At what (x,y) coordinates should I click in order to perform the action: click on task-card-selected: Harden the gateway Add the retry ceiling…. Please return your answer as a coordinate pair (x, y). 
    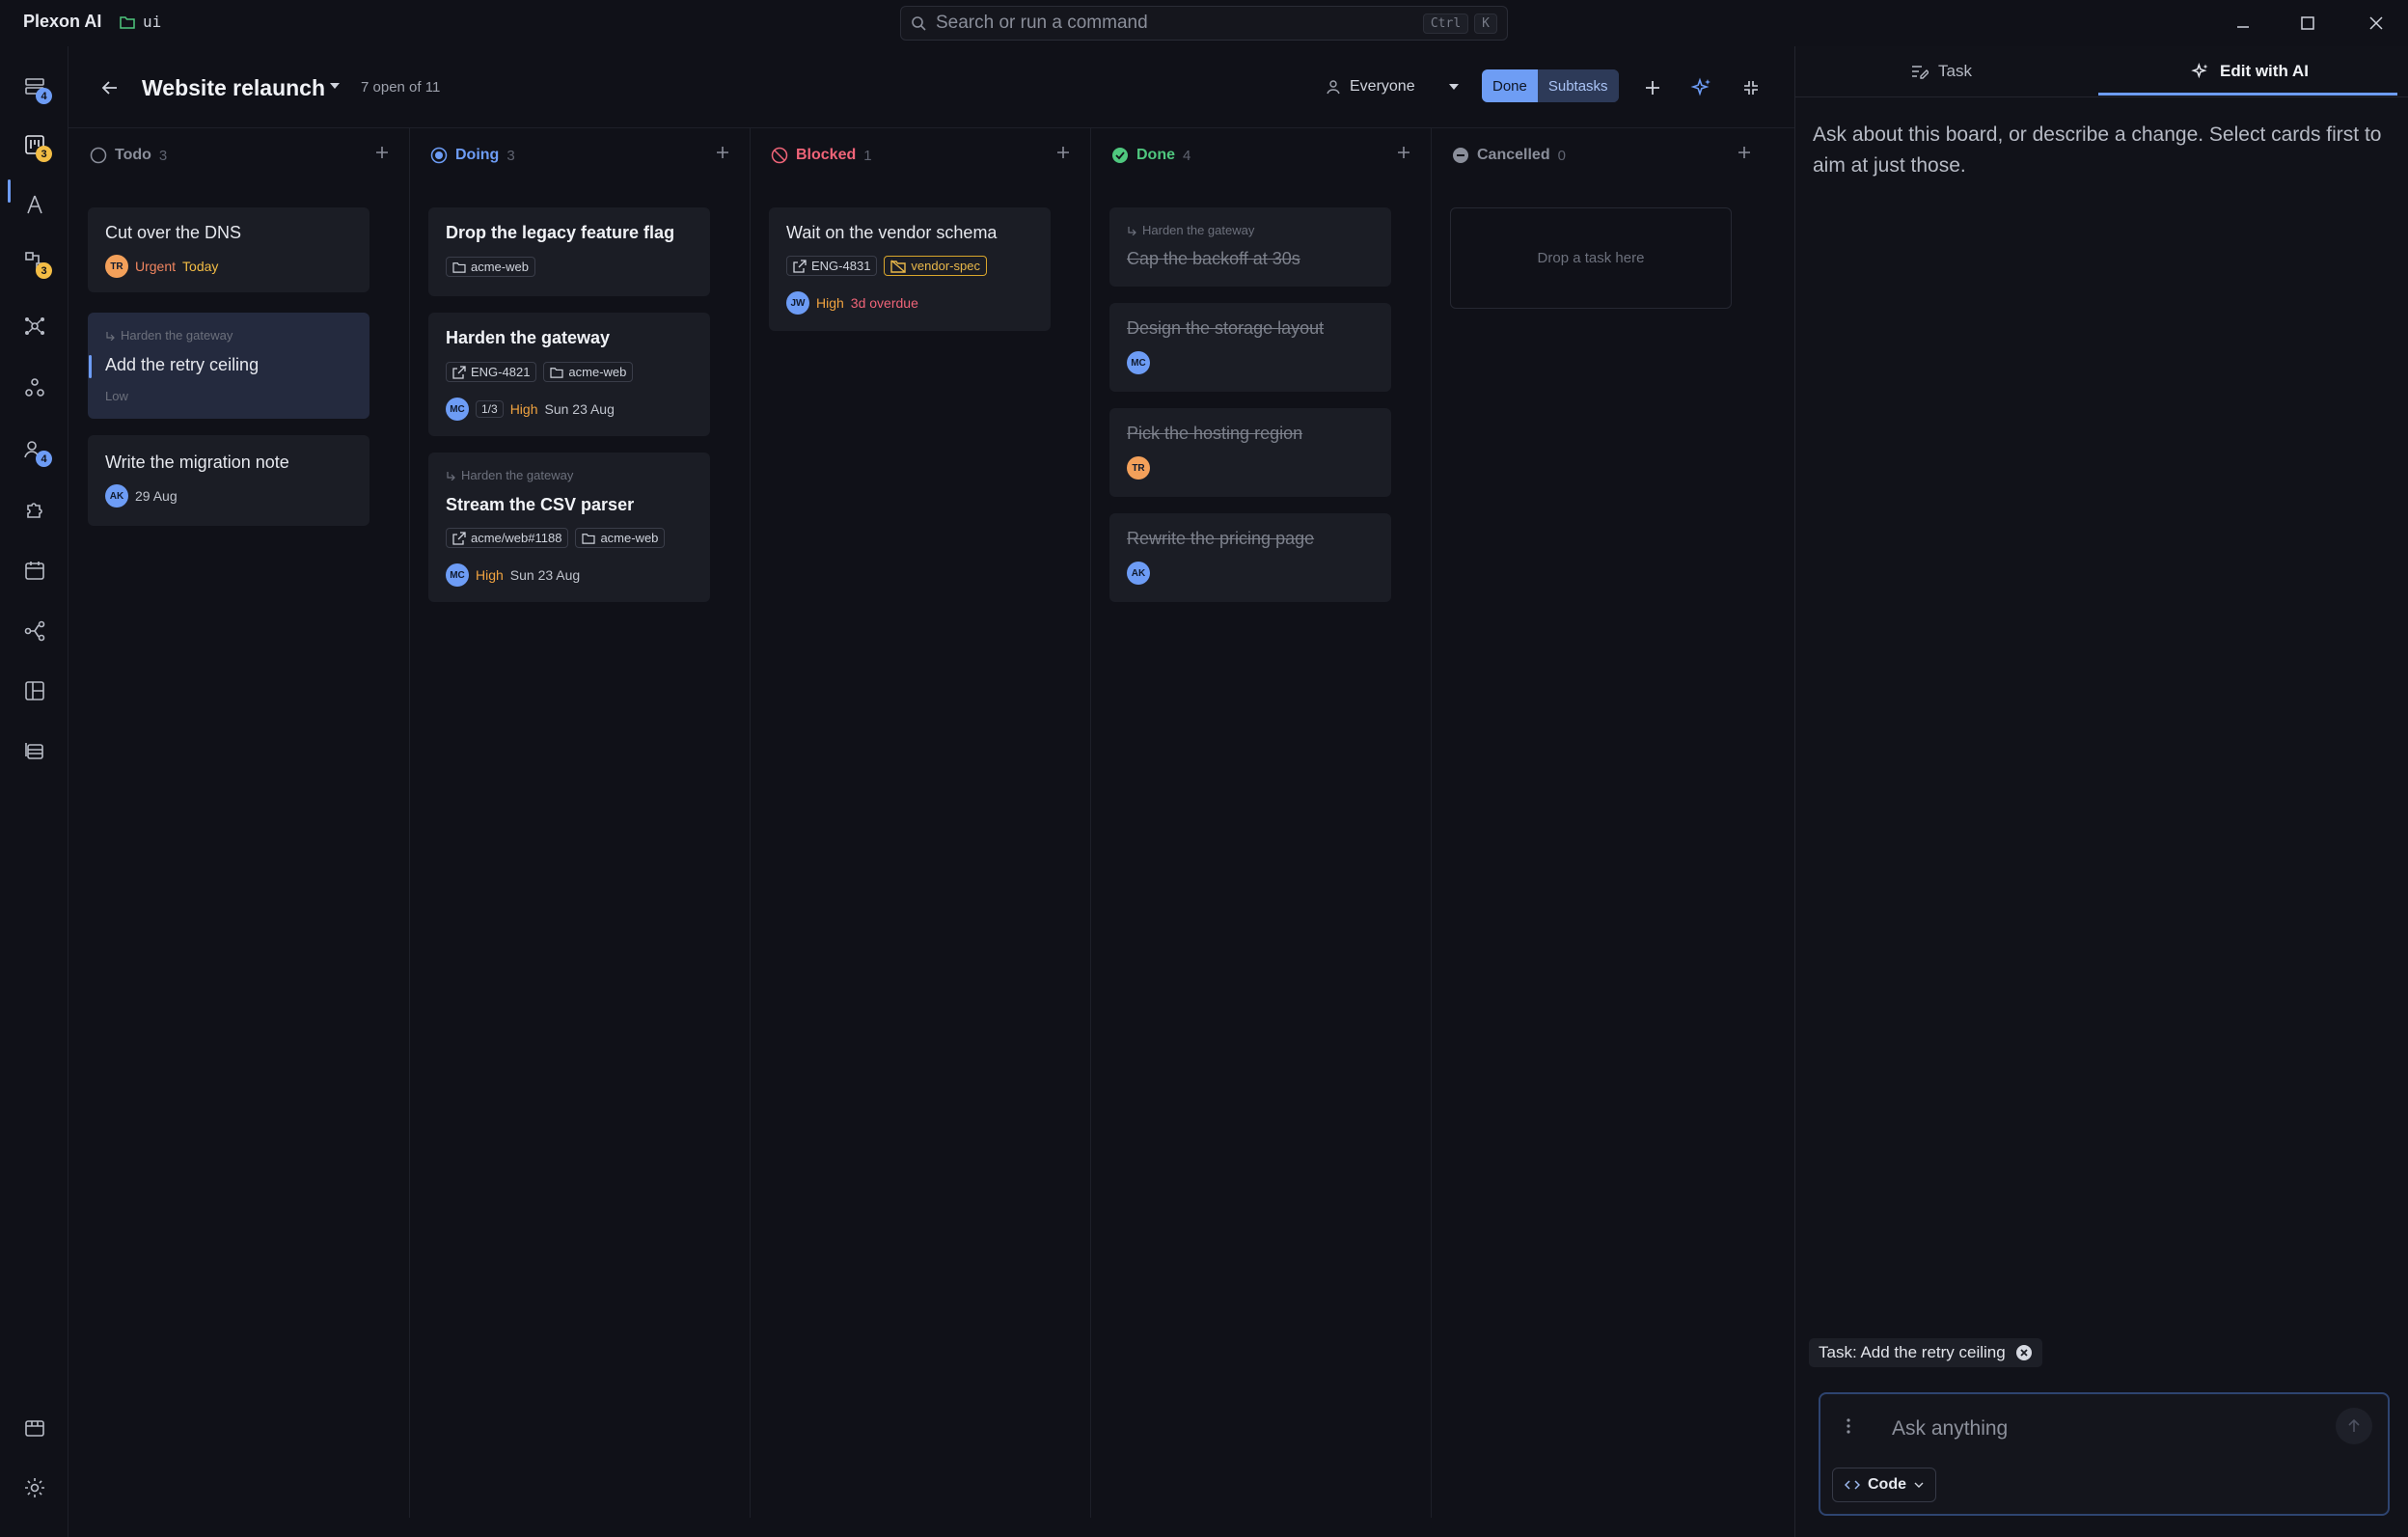
    Looking at the image, I should click on (228, 366).